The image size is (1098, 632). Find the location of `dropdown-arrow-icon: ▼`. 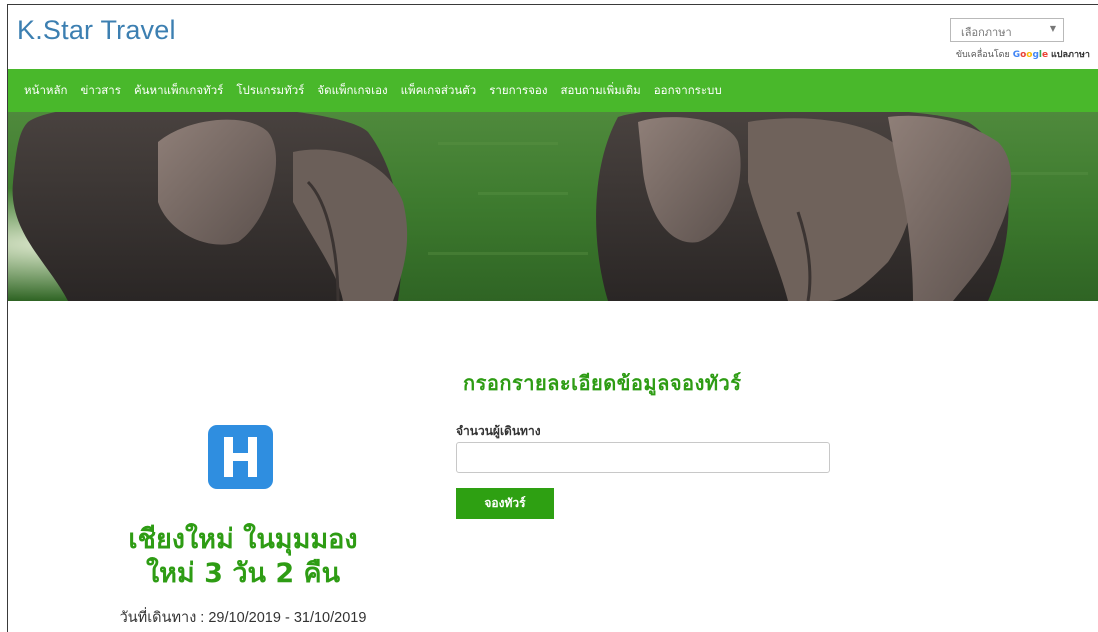

dropdown-arrow-icon: ▼ is located at coordinates (1052, 28).